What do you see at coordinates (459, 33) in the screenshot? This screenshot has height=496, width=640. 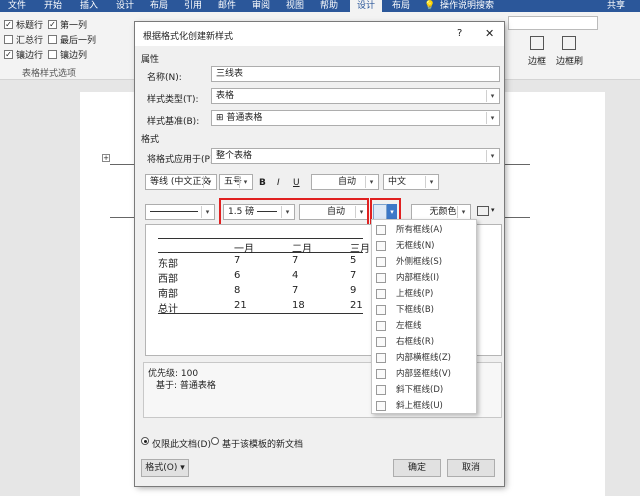 I see `help-icon: ?` at bounding box center [459, 33].